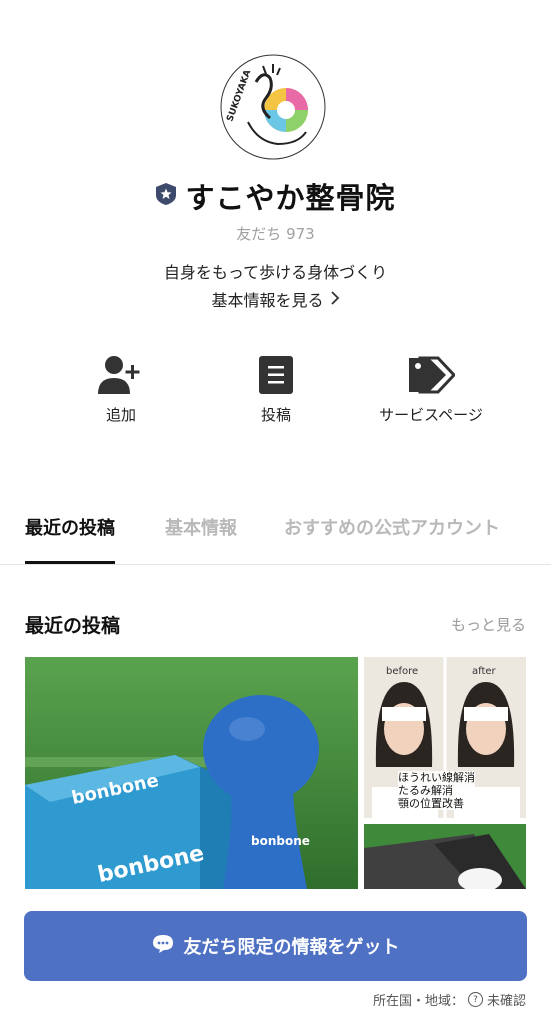  I want to click on service-page-label: サービスページ, so click(431, 415).